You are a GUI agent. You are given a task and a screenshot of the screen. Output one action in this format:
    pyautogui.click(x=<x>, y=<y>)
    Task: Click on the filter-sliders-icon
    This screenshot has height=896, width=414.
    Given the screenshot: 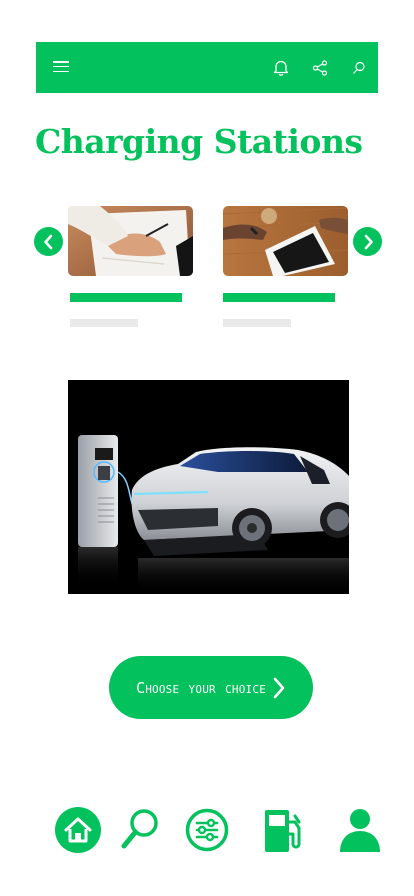 What is the action you would take?
    pyautogui.click(x=207, y=830)
    